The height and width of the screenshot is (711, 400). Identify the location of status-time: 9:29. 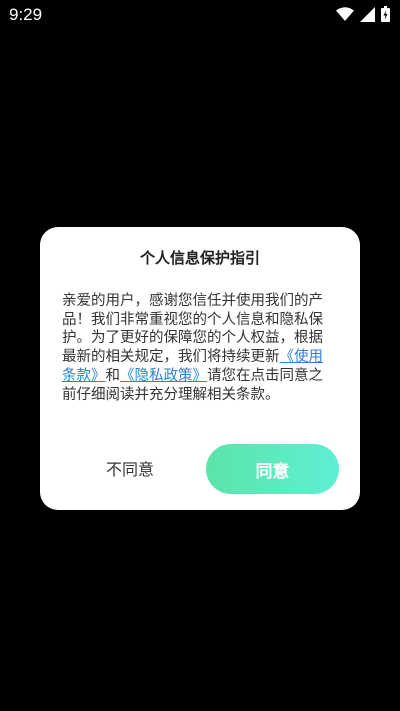
(26, 14).